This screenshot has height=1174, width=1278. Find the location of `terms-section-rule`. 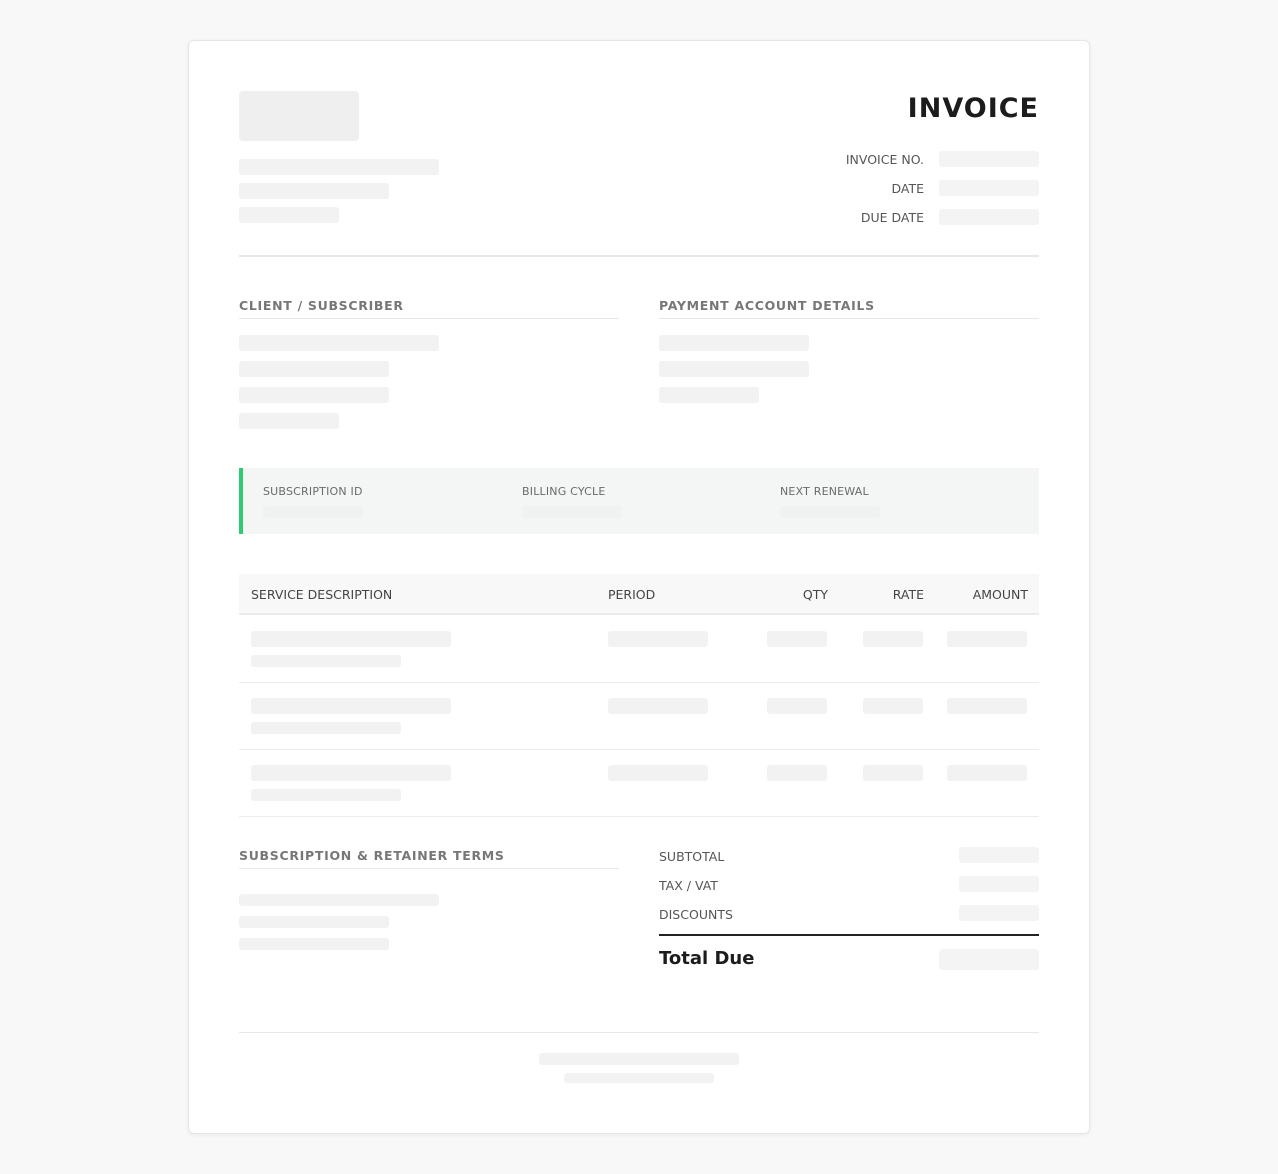

terms-section-rule is located at coordinates (429, 868).